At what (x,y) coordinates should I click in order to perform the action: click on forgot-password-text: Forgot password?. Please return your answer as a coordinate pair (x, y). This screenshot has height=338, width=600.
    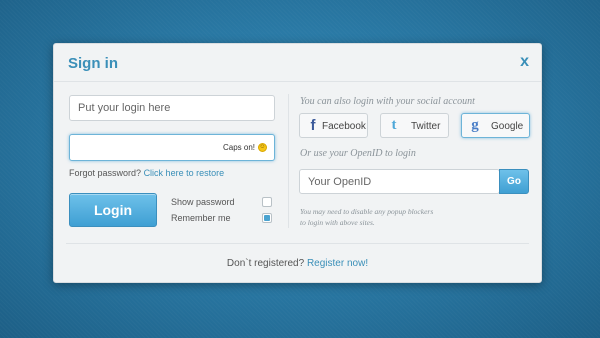
    Looking at the image, I should click on (105, 173).